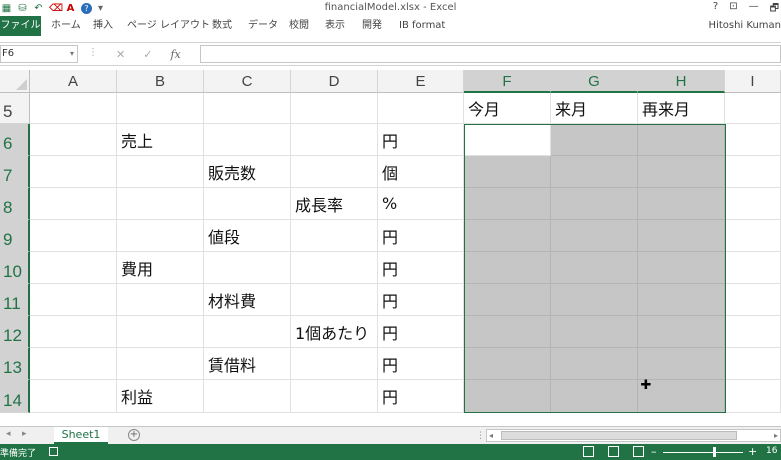 The width and height of the screenshot is (781, 460). I want to click on cell-d9, so click(334, 236).